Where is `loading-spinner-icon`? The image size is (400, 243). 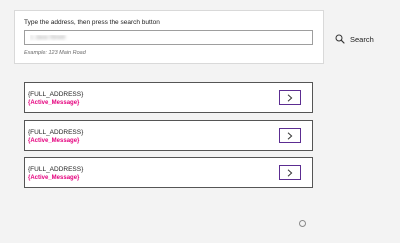 loading-spinner-icon is located at coordinates (302, 223).